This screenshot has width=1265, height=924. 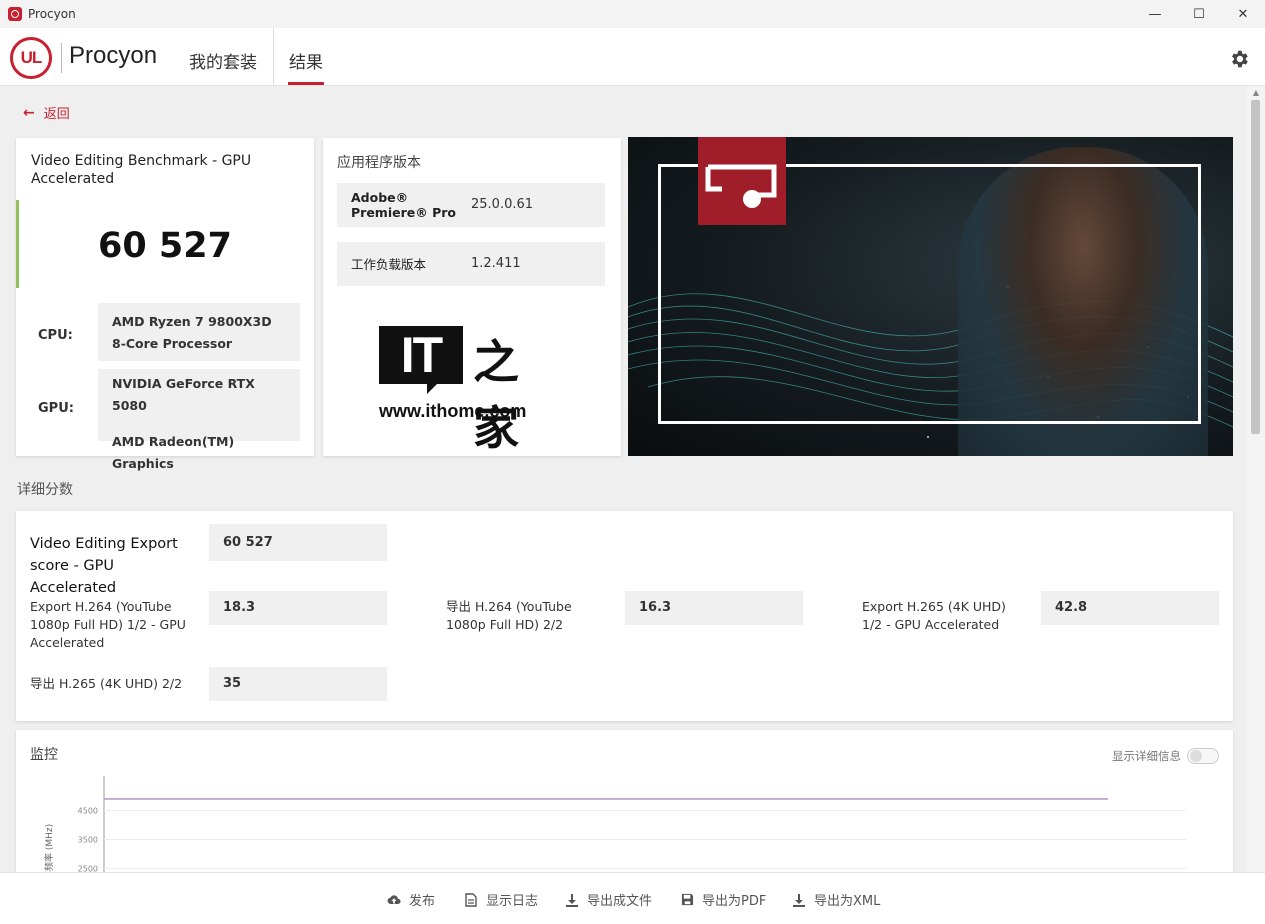 I want to click on export-xml-button: 导出为XML, so click(x=836, y=899).